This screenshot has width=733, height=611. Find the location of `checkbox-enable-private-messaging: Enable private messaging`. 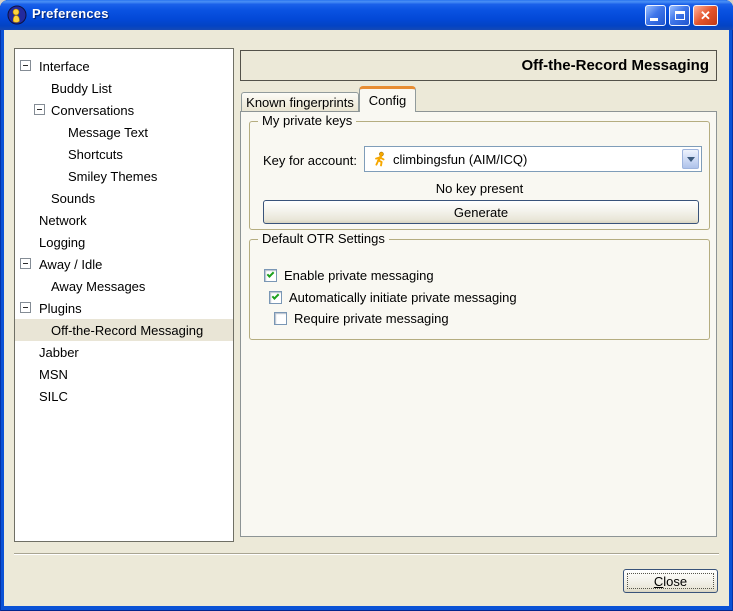

checkbox-enable-private-messaging: Enable private messaging is located at coordinates (349, 275).